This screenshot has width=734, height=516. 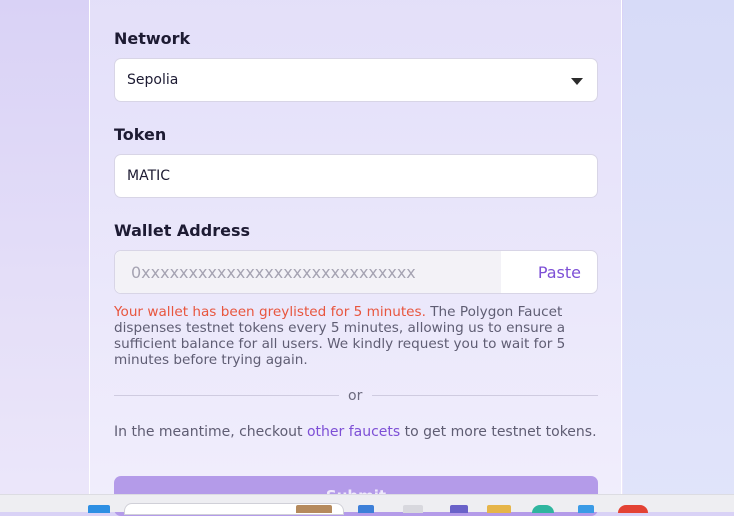 I want to click on wallet-address-field: Paste, so click(x=356, y=272).